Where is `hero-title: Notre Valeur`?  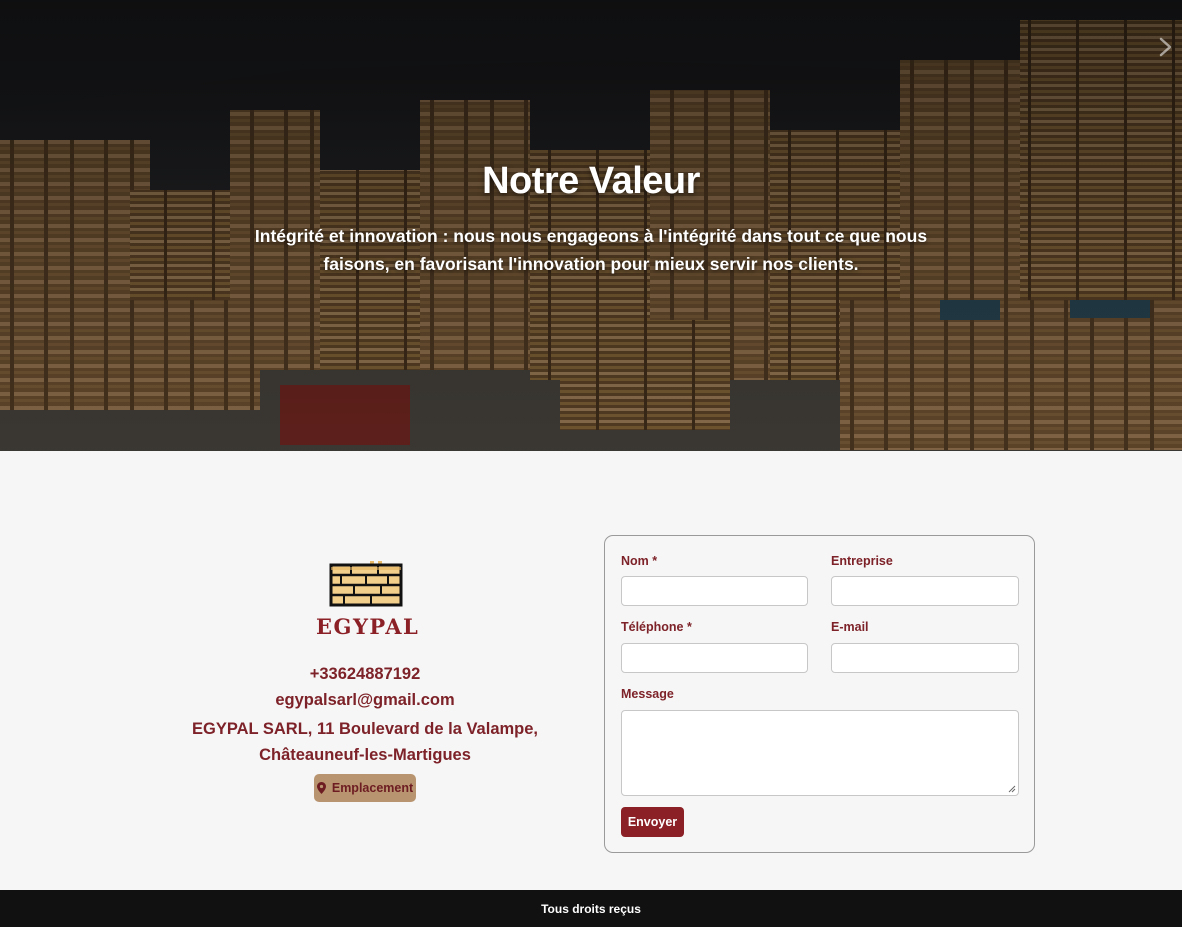 hero-title: Notre Valeur is located at coordinates (591, 181).